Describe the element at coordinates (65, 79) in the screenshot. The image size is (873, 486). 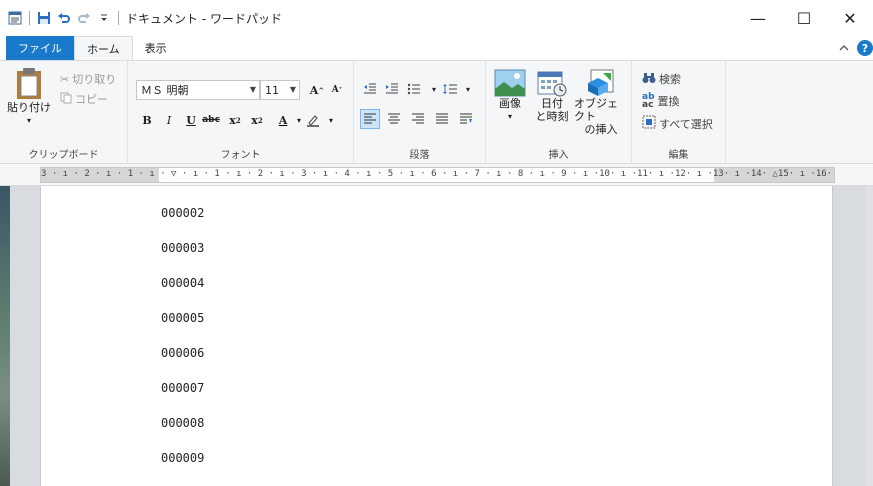
I see `scissors-icon: ✂` at that location.